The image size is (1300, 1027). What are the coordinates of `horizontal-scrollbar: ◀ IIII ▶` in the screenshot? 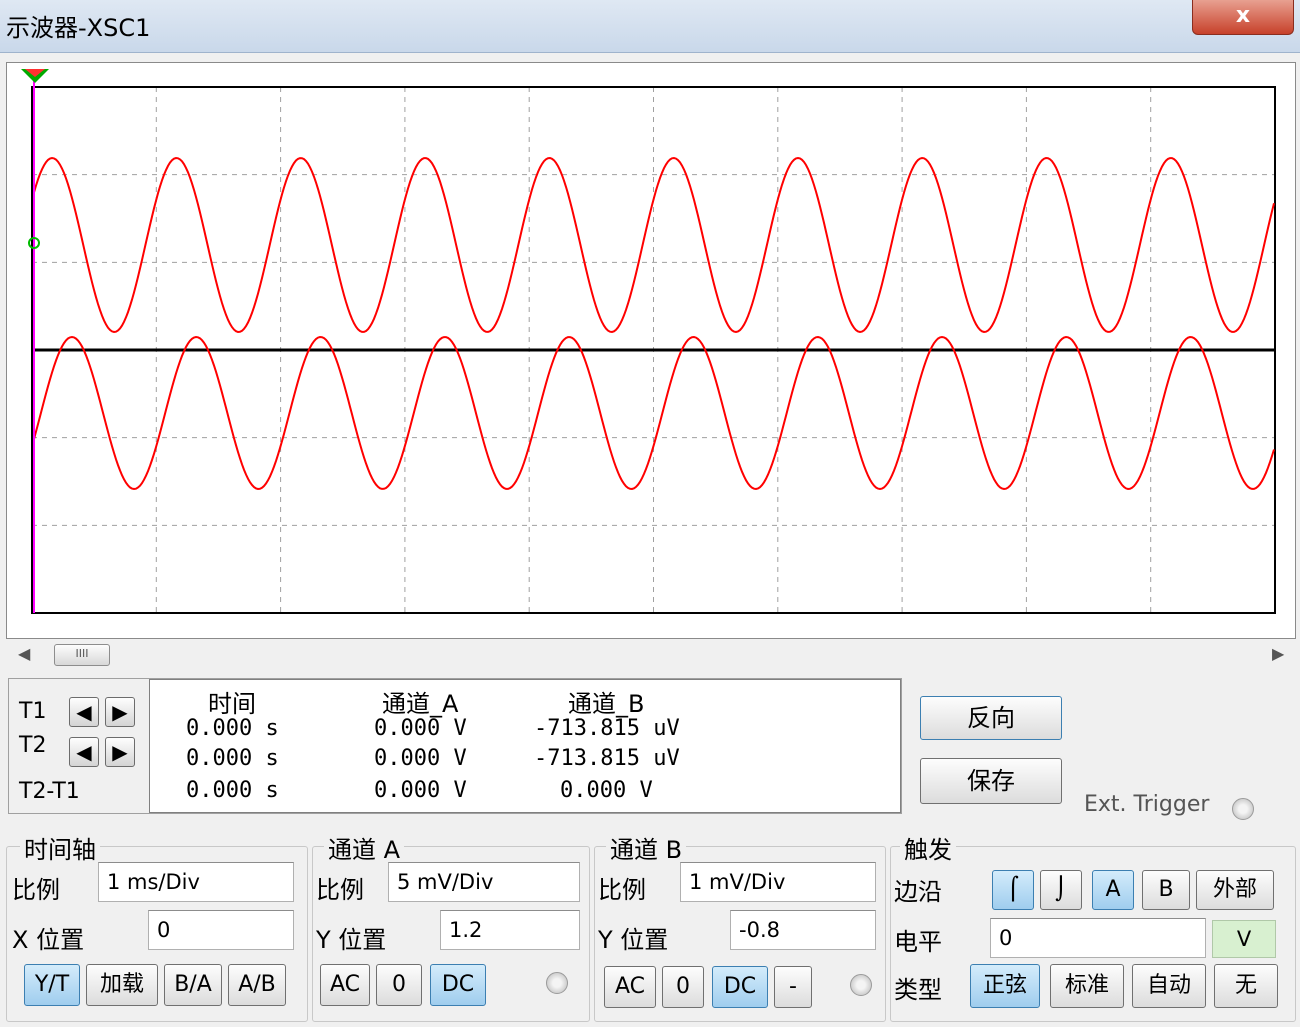 It's located at (650, 655).